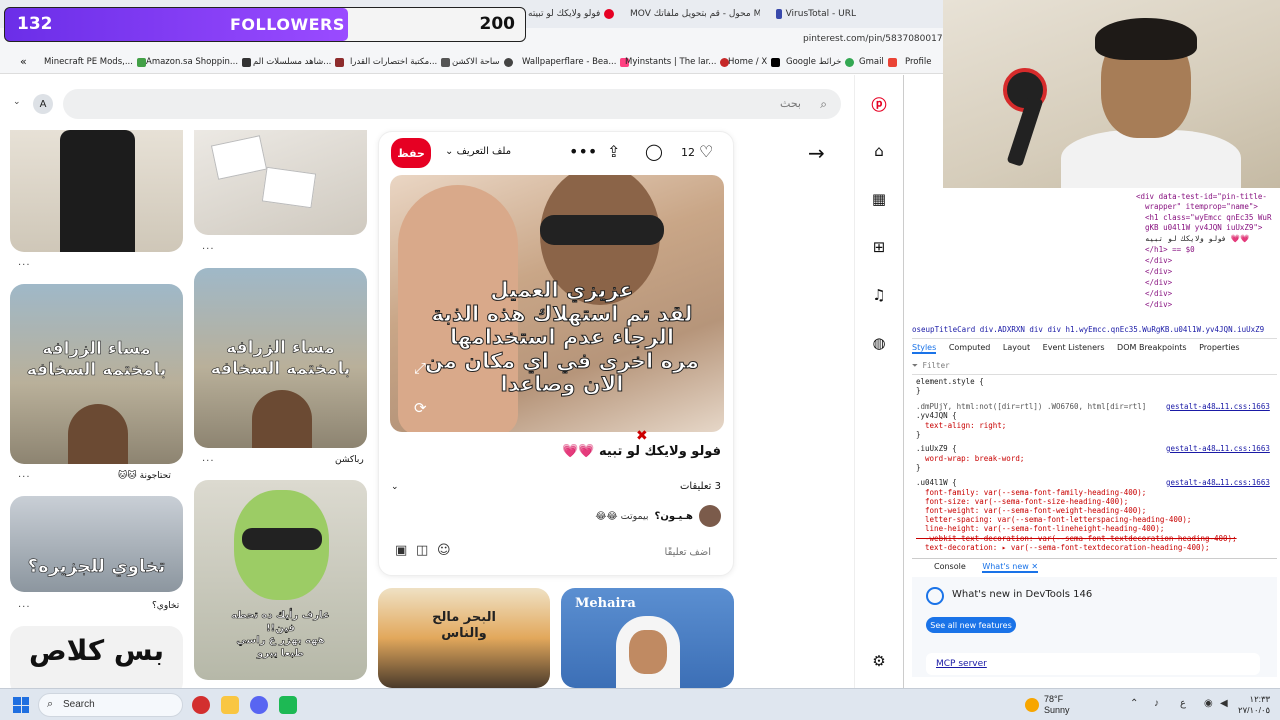  What do you see at coordinates (288, 705) in the screenshot?
I see `app-icon` at bounding box center [288, 705].